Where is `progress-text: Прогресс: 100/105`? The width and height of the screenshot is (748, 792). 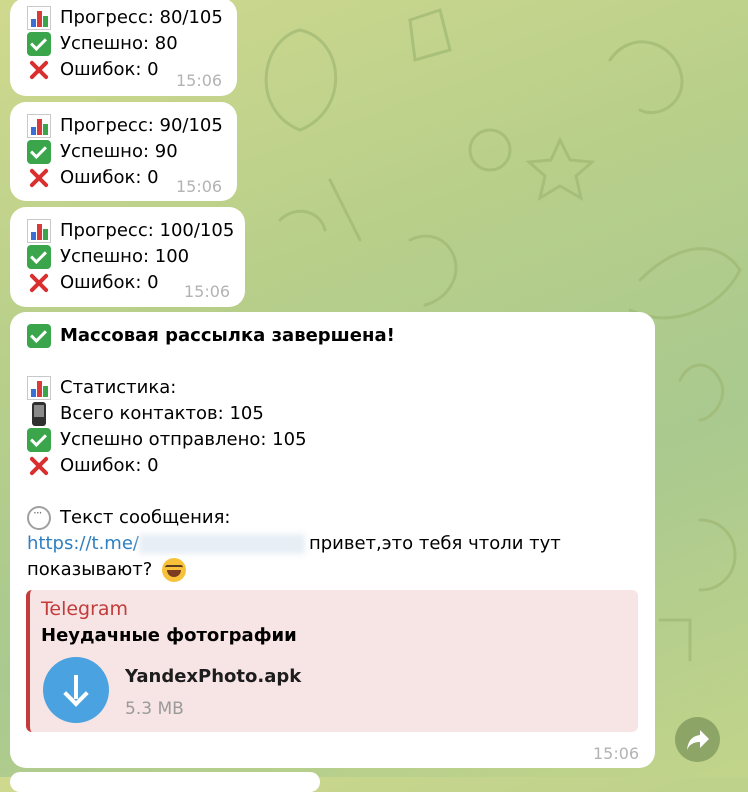
progress-text: Прогресс: 100/105 is located at coordinates (147, 230).